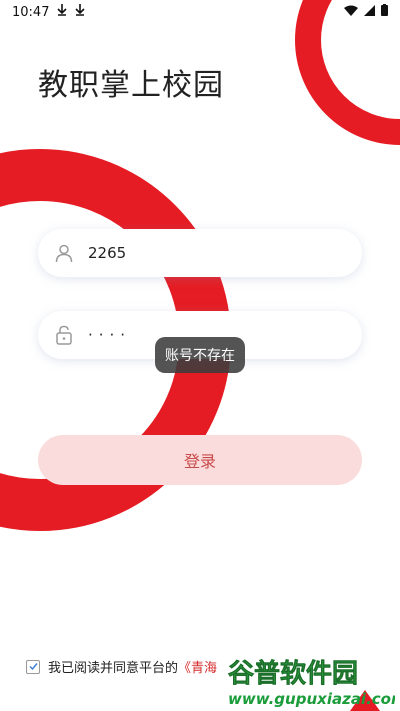  What do you see at coordinates (31, 12) in the screenshot?
I see `status-time: 10:47` at bounding box center [31, 12].